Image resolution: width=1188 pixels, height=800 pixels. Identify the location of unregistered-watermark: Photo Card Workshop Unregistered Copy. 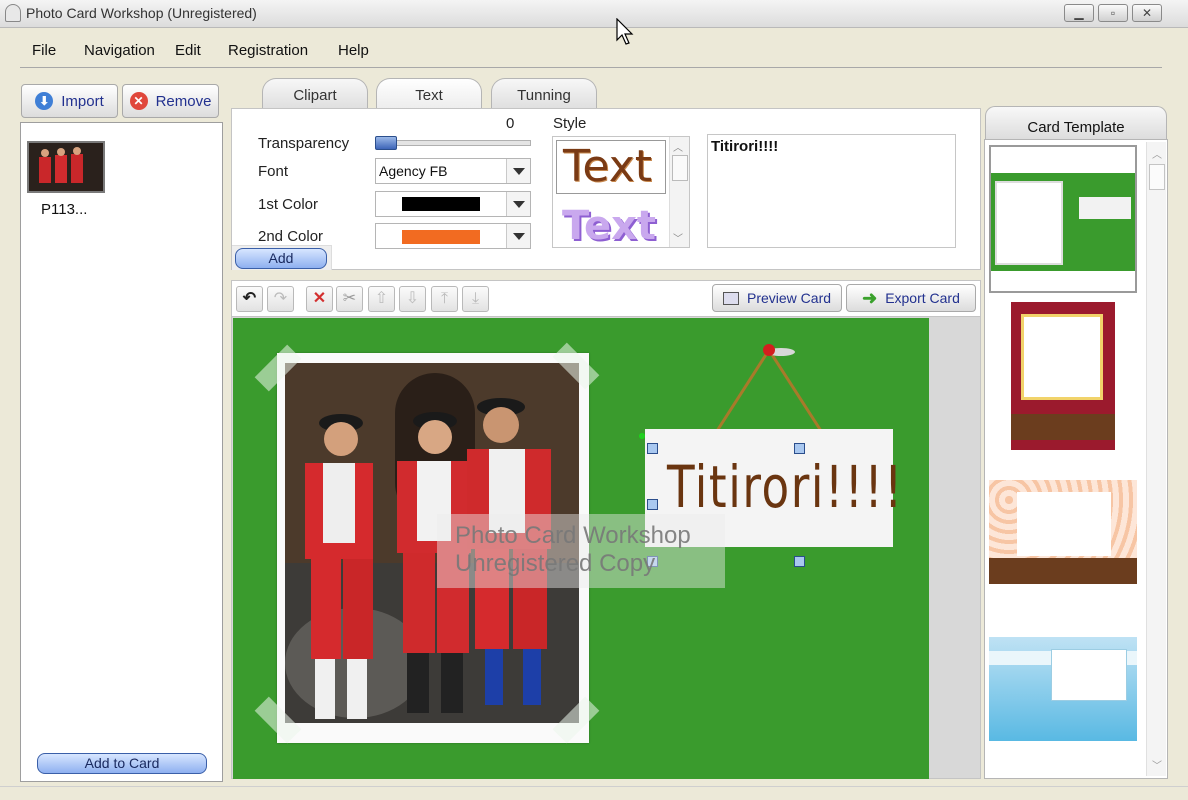
(581, 551).